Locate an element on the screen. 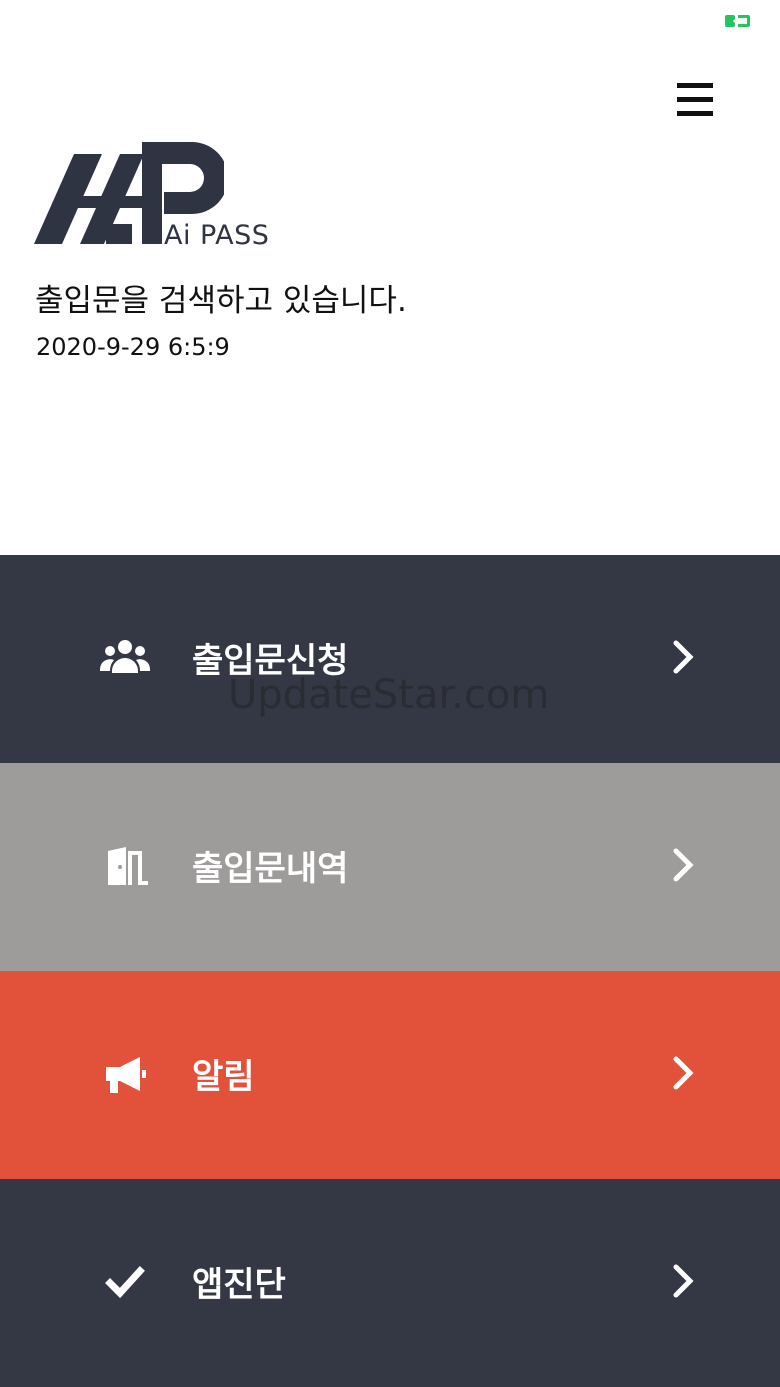  menu-item-label: 앱진단 is located at coordinates (239, 1285).